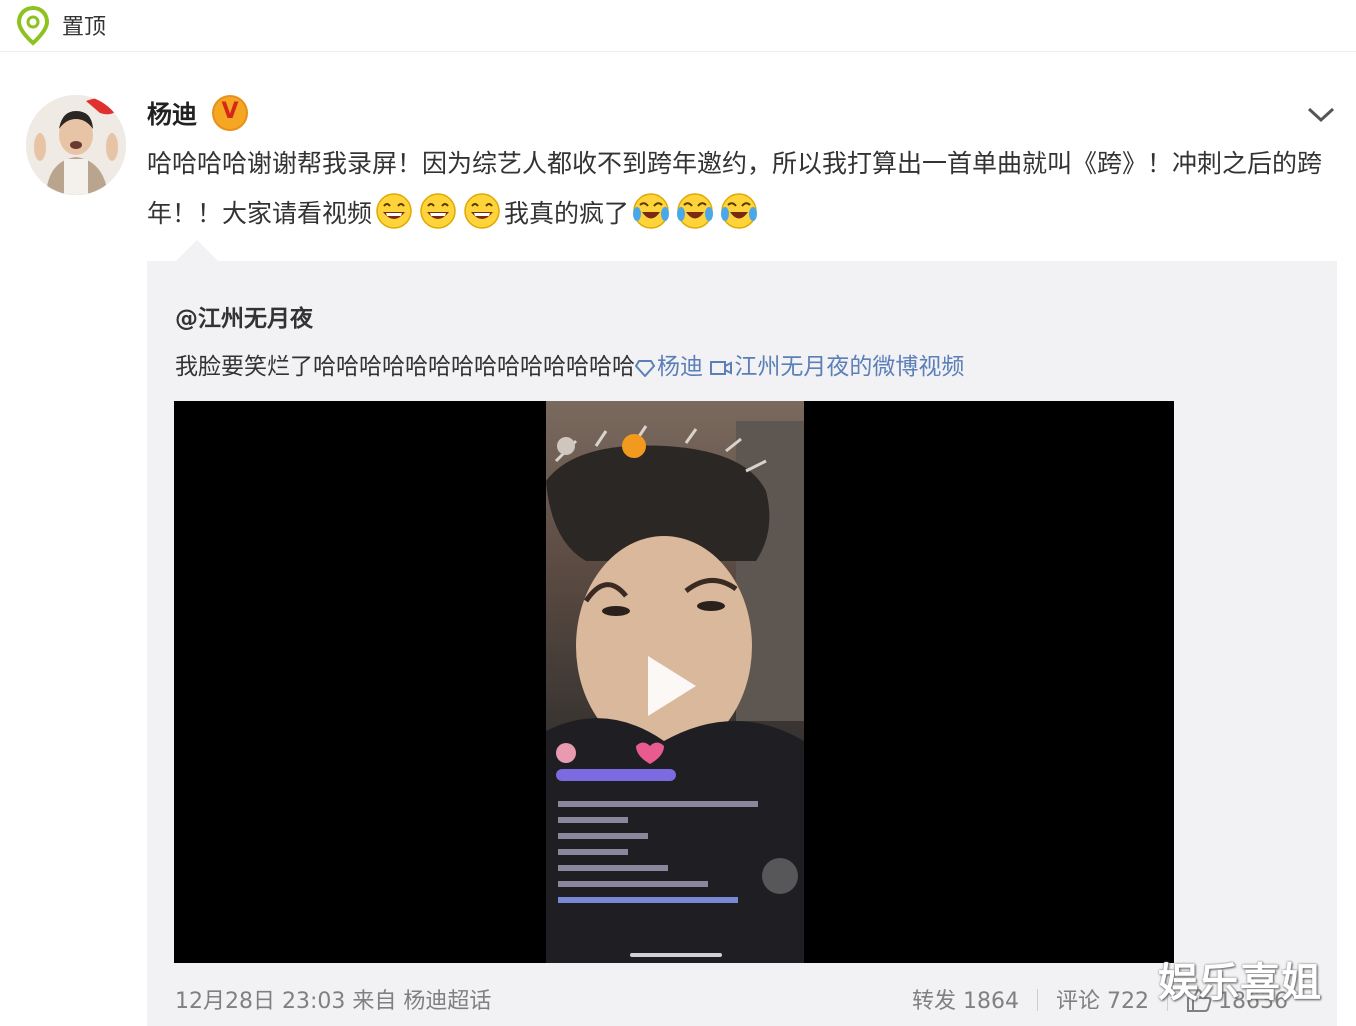 The height and width of the screenshot is (1026, 1356). I want to click on watermark: 娱乐喜姐, so click(1240, 983).